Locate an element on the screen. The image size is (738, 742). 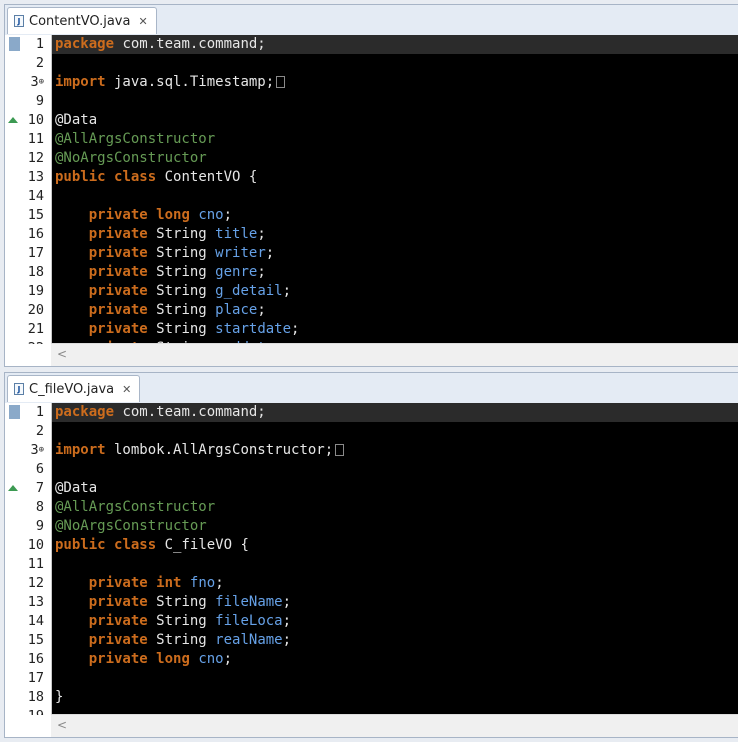
code-text: private String realName; is located at coordinates (190, 640).